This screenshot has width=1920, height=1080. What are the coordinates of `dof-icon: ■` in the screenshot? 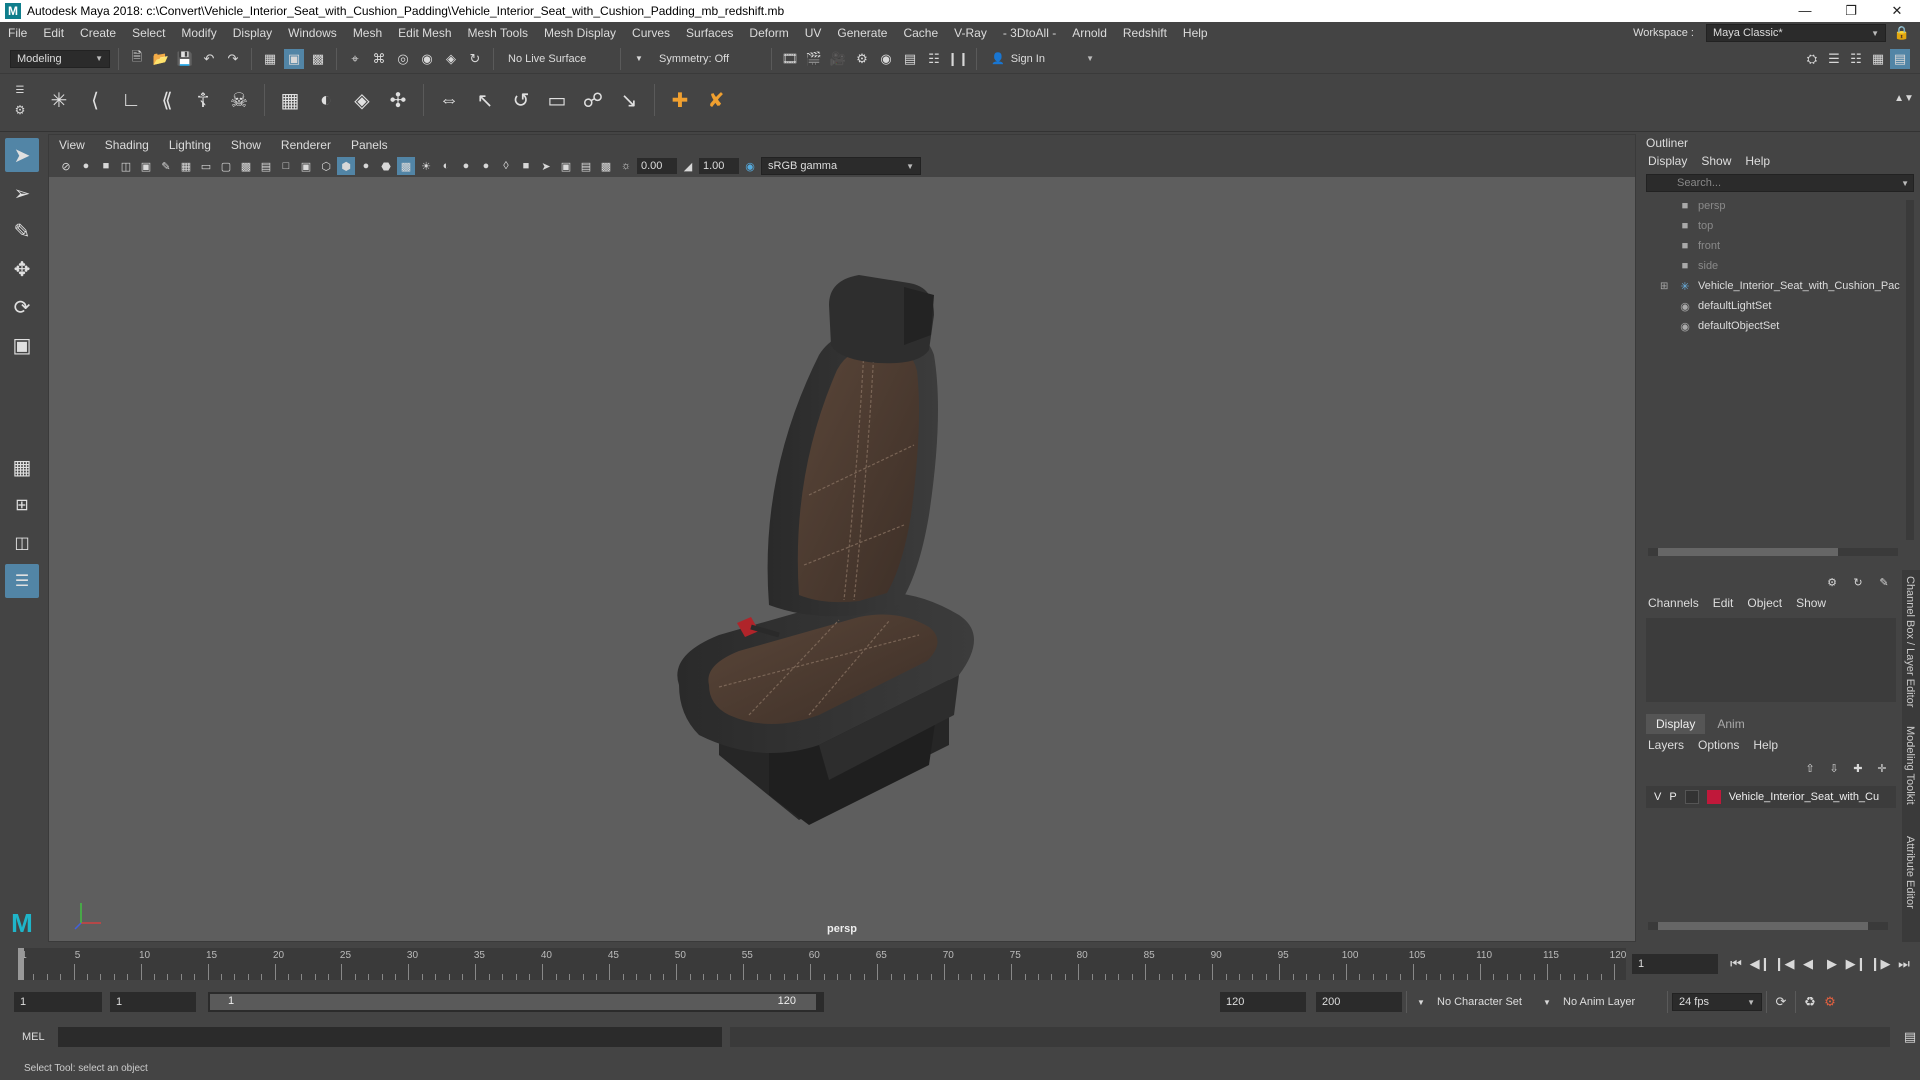 It's located at (526, 166).